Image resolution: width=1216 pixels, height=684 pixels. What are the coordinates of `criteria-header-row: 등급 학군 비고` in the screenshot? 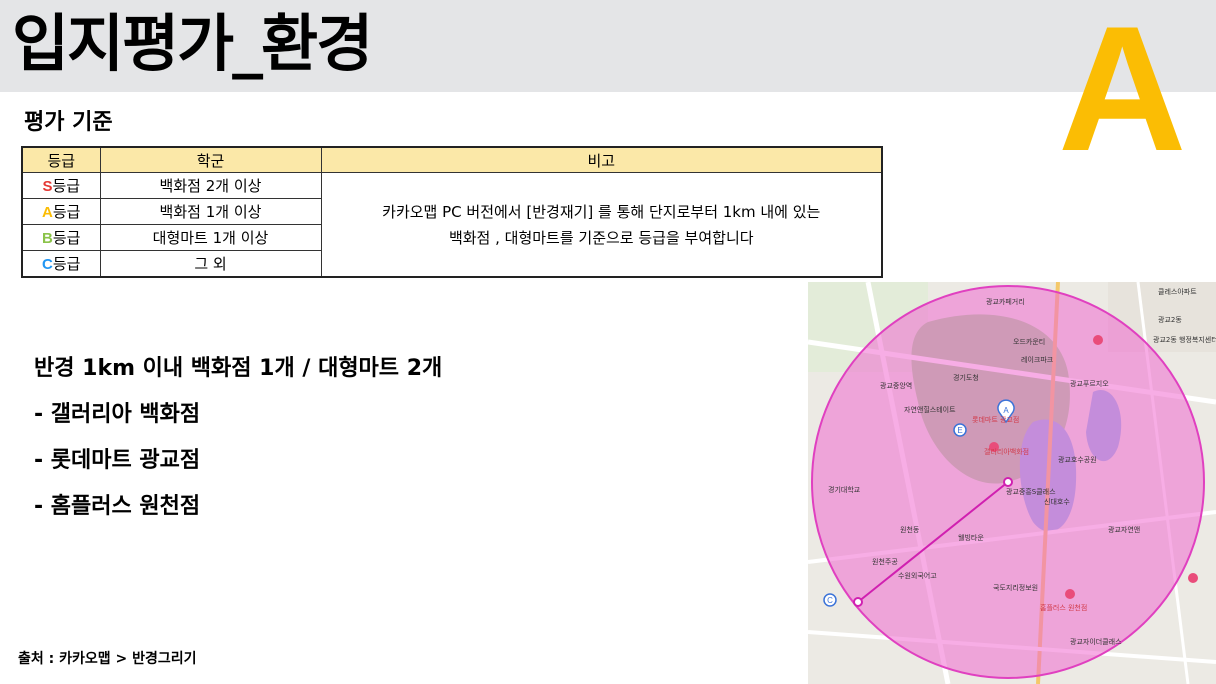 It's located at (452, 159).